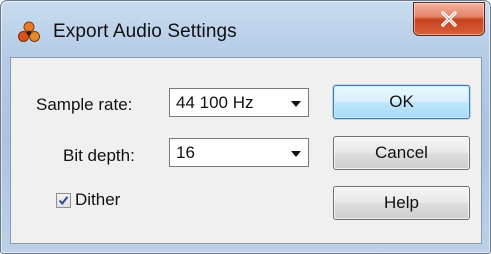 The height and width of the screenshot is (254, 491). I want to click on close-button, so click(449, 19).